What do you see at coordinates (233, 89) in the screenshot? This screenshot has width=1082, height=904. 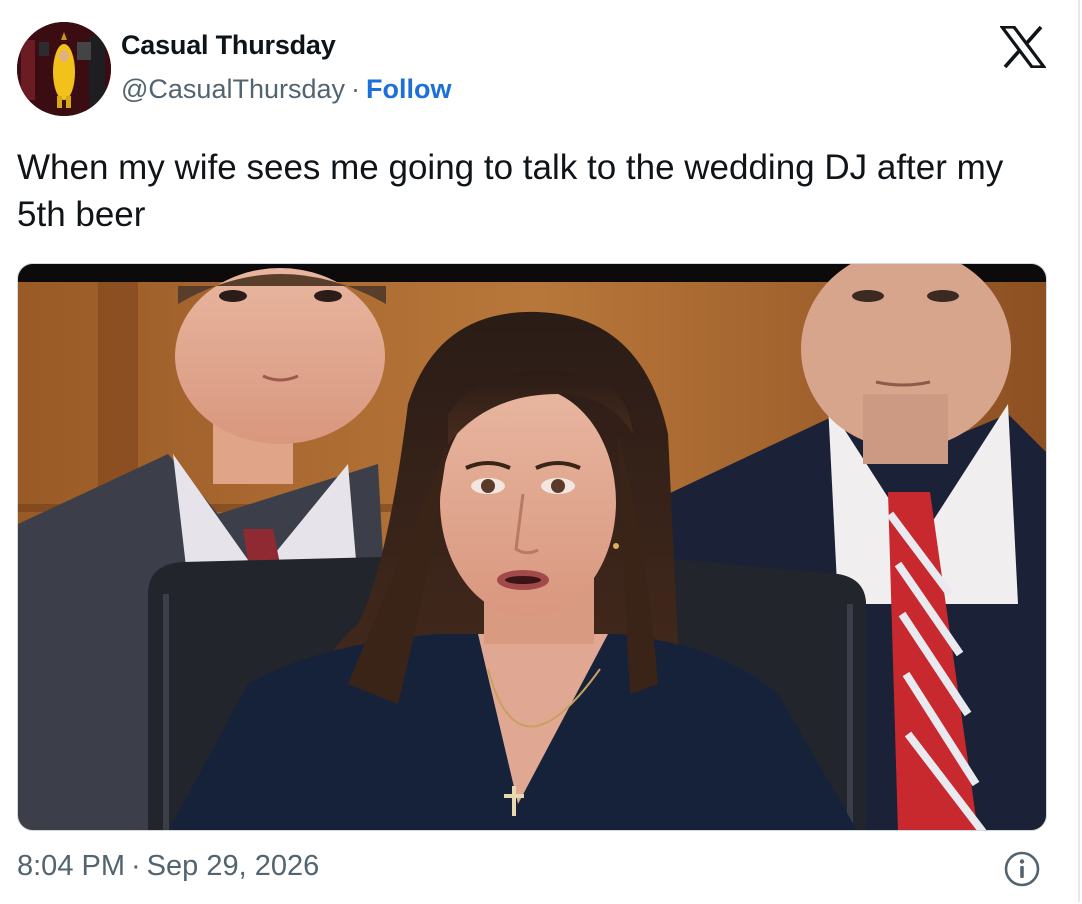 I see `author-handle: @CasualThursday` at bounding box center [233, 89].